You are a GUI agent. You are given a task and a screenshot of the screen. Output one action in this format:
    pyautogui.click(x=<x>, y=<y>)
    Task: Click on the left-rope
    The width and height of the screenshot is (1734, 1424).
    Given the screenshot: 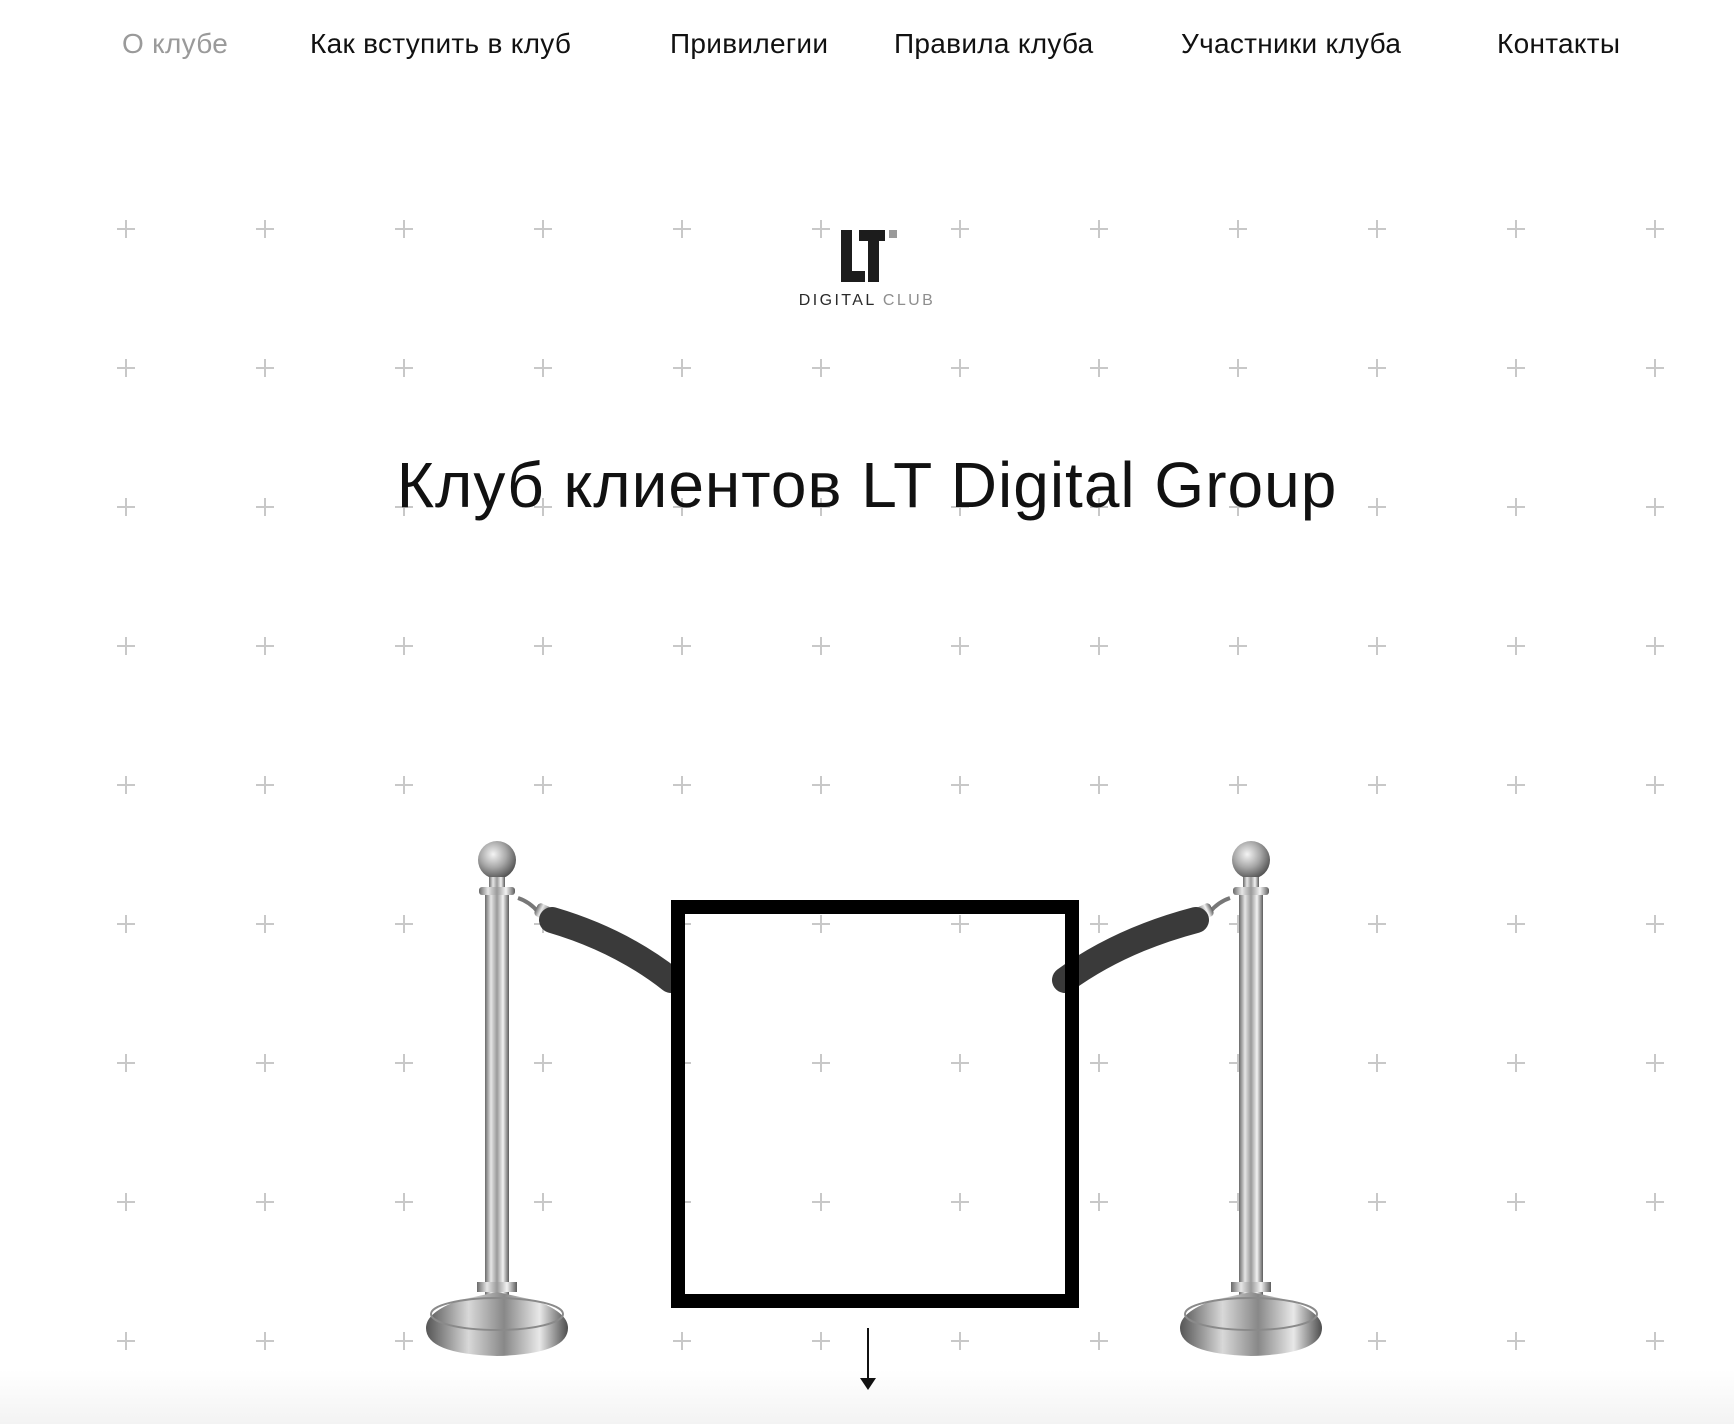 What is the action you would take?
    pyautogui.click(x=600, y=944)
    